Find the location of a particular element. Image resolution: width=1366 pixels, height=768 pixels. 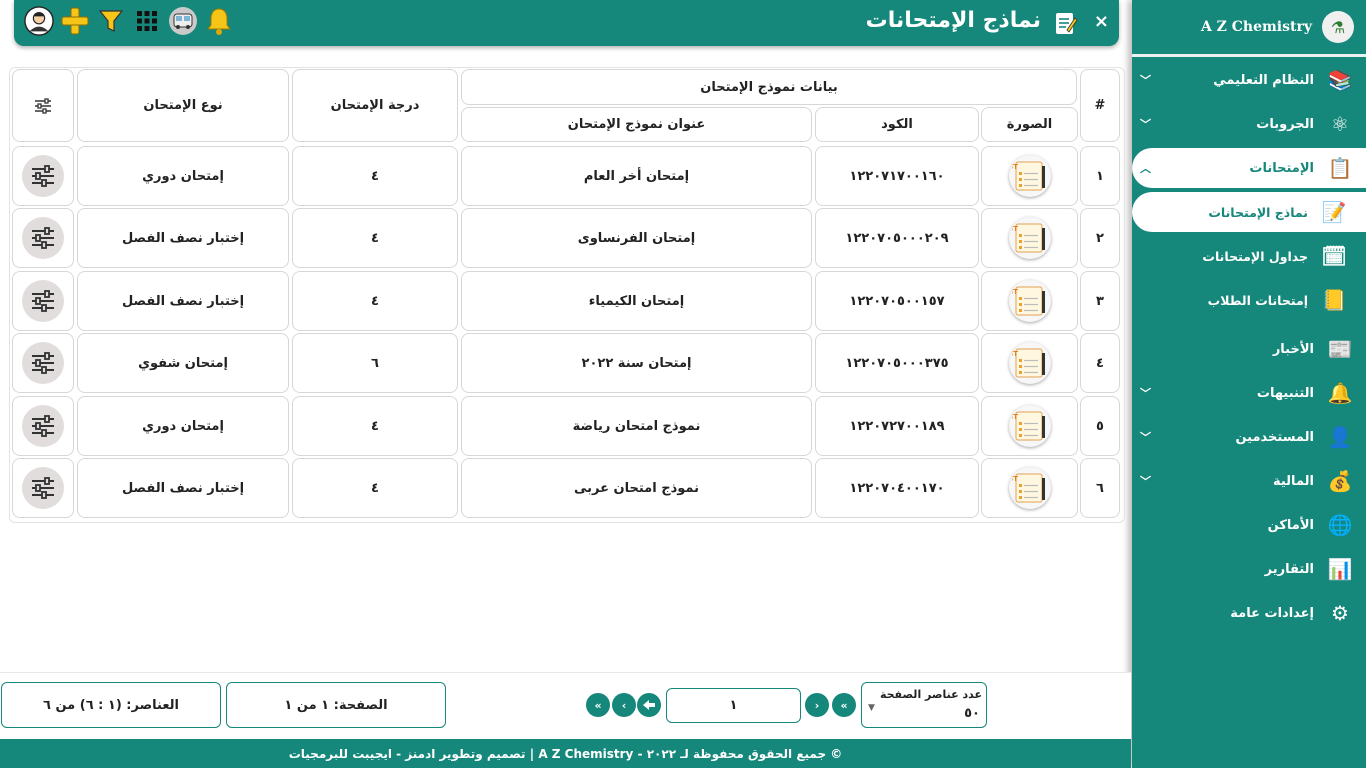

page-size-label: عدد عناصر الصفحة is located at coordinates (930, 694).